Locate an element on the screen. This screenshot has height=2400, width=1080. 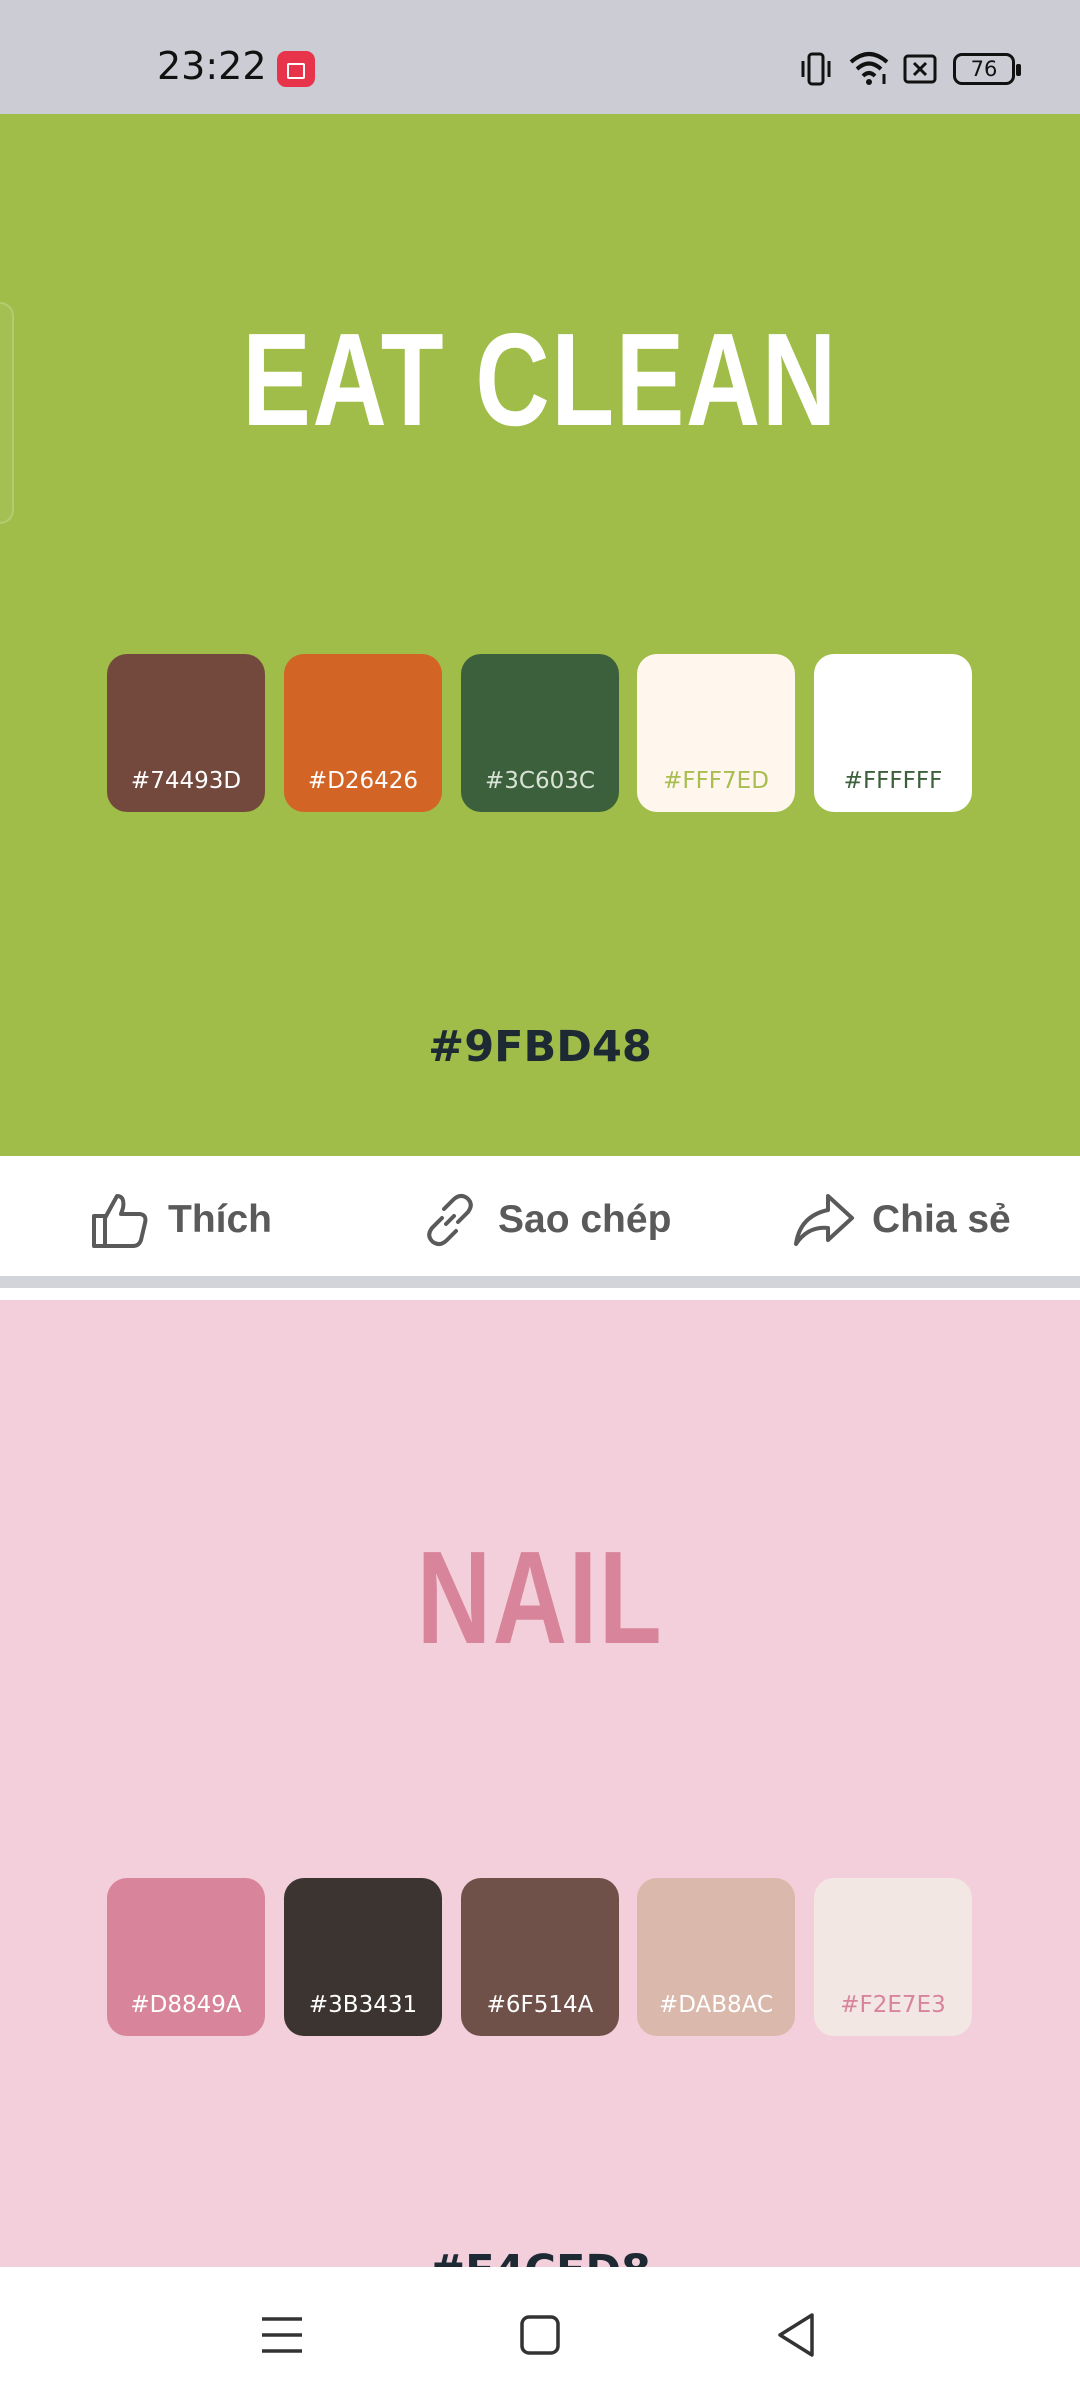
home-icon is located at coordinates (540, 2335).